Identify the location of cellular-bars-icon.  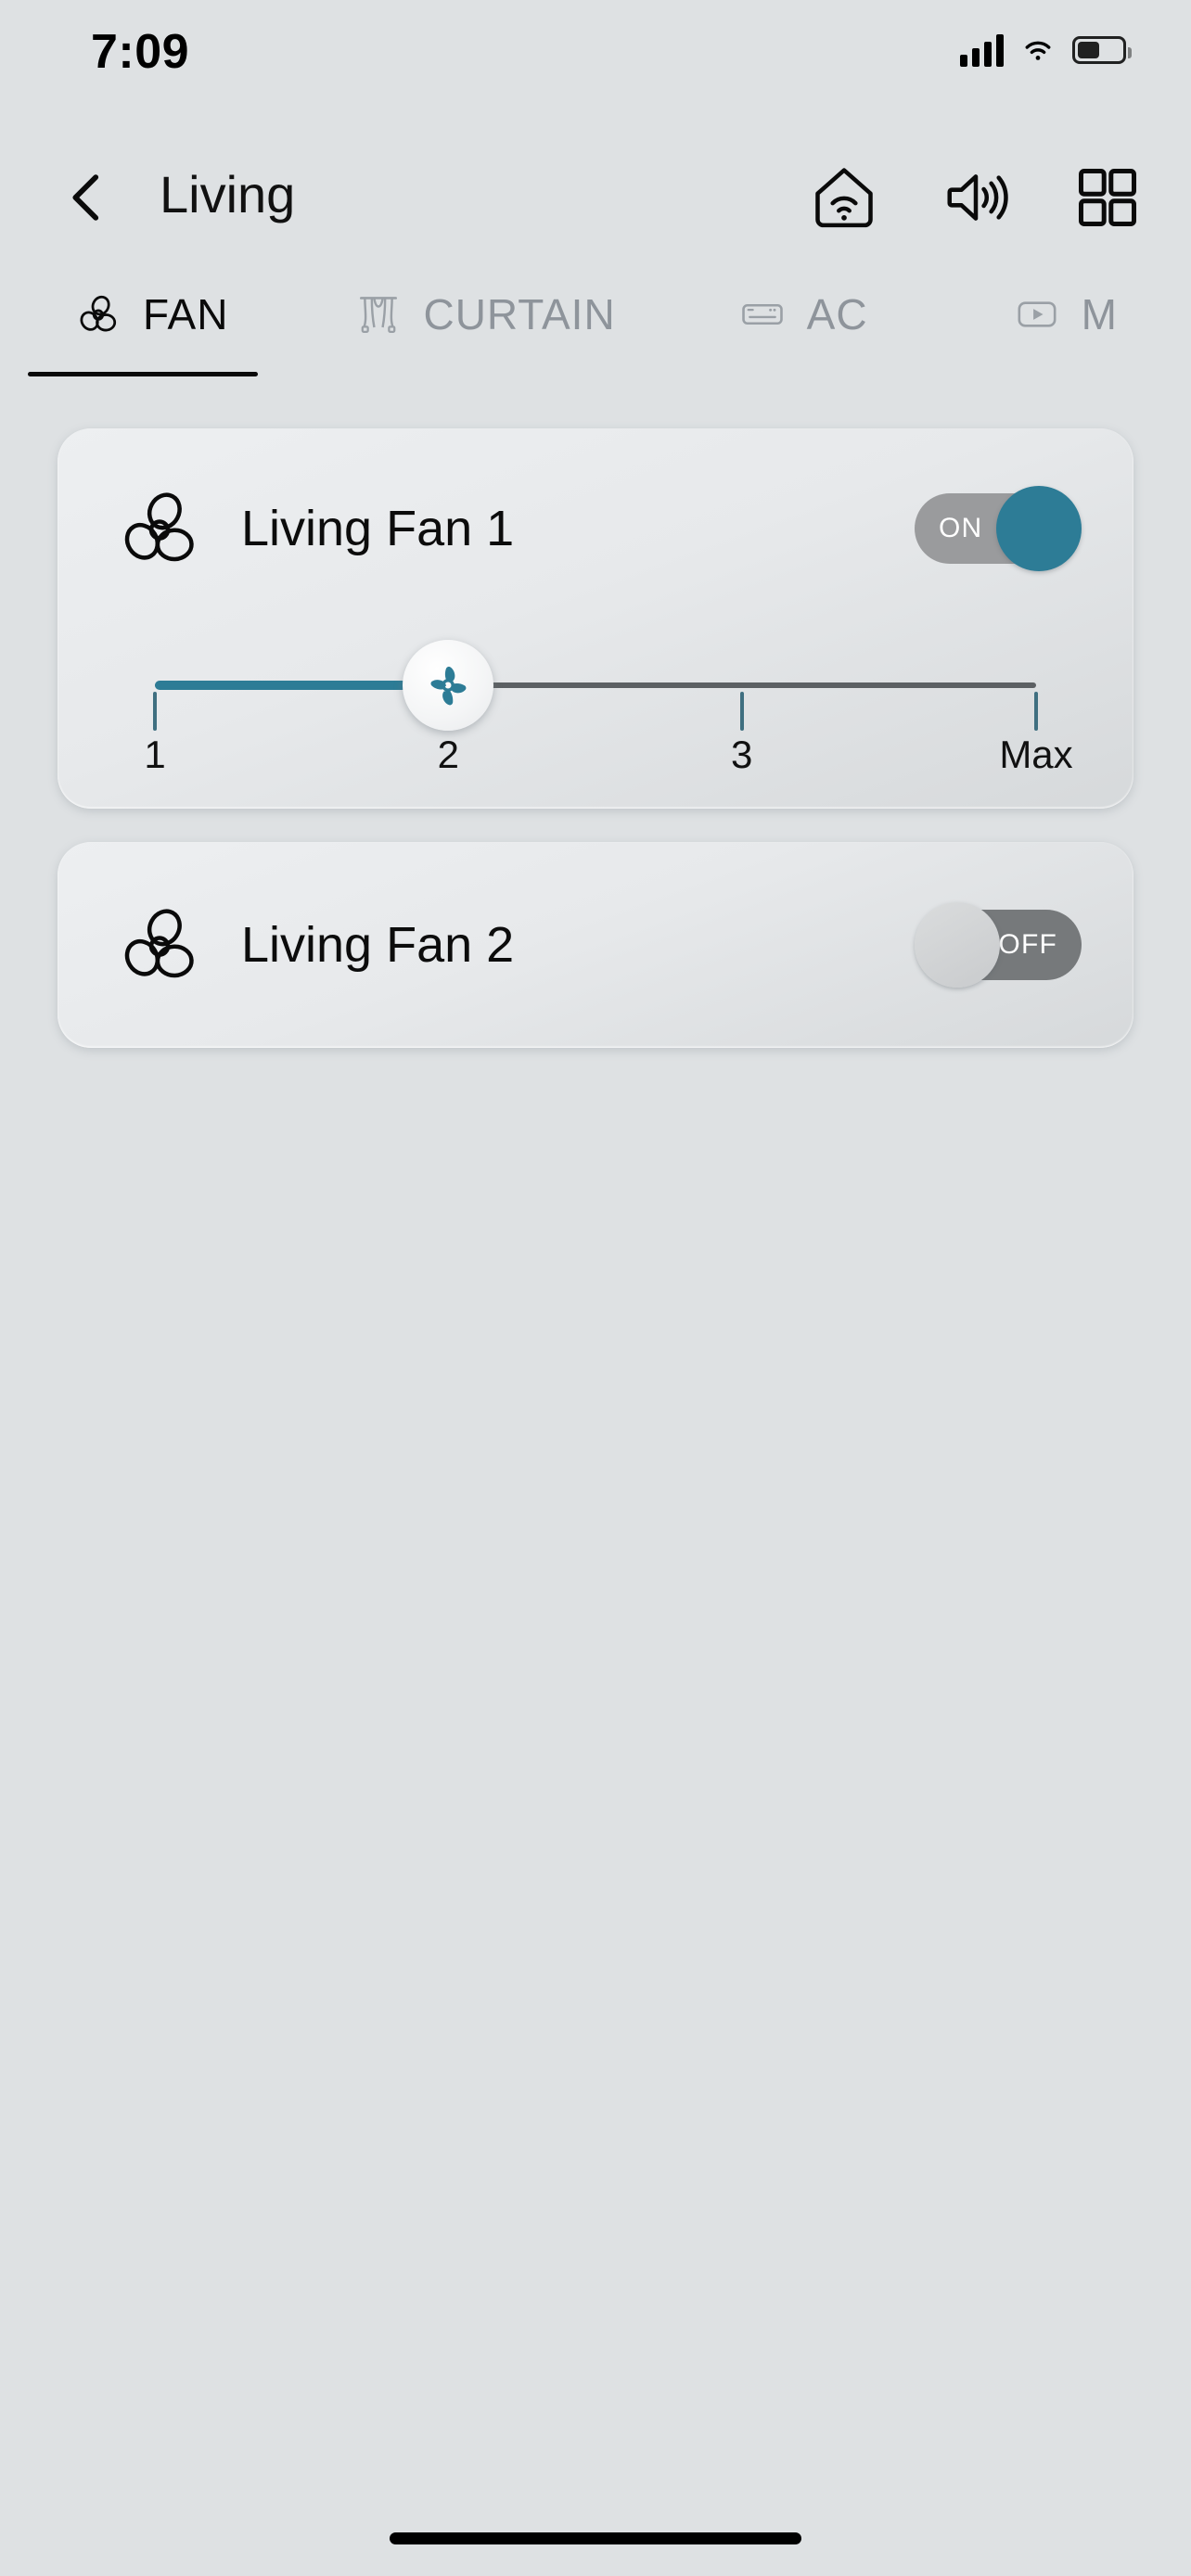
(982, 50).